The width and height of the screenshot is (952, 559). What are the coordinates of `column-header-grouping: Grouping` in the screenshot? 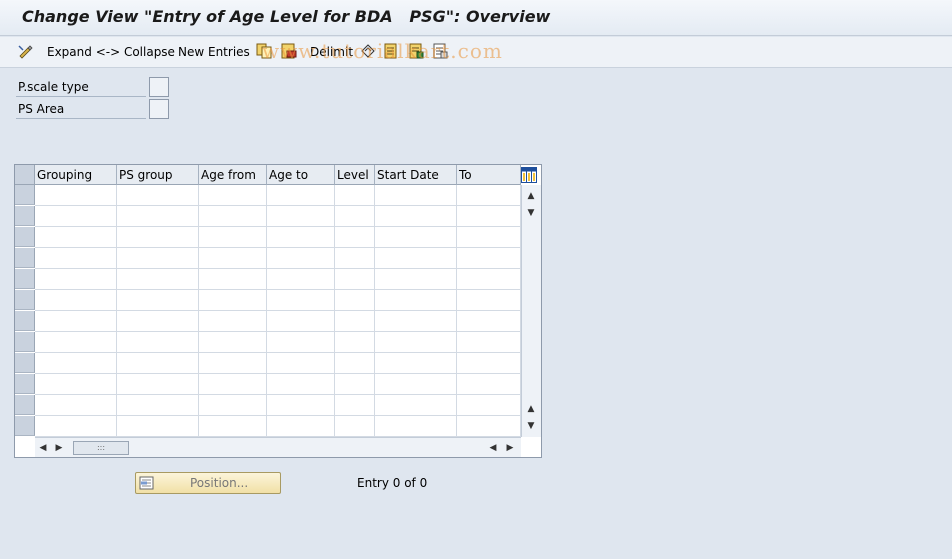 It's located at (76, 175).